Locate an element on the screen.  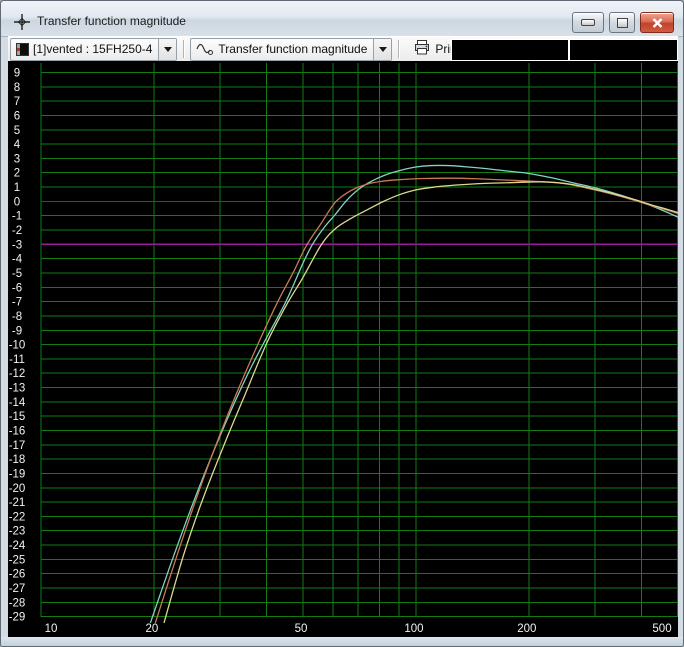
readout-panels is located at coordinates (564, 50).